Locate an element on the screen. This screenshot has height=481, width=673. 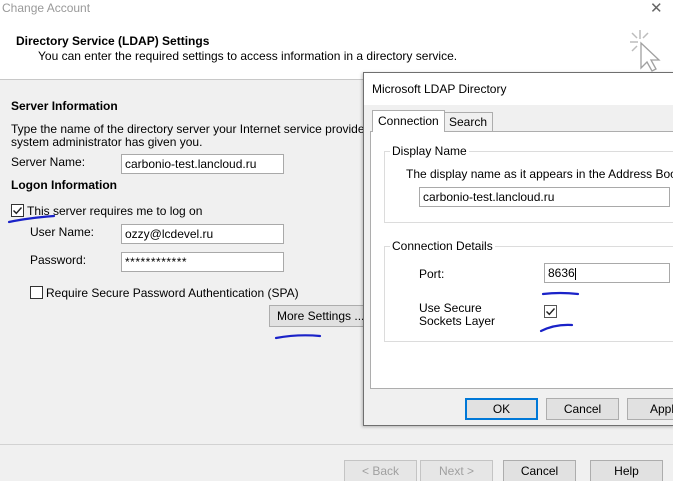
display-name-field: carbonio-test.lancloud.ru is located at coordinates (544, 197).